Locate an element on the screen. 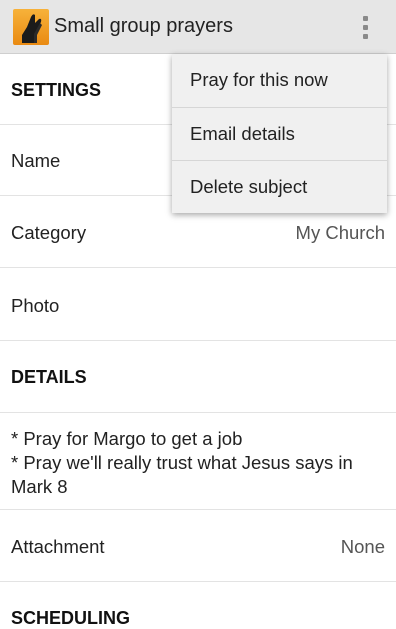 Image resolution: width=396 pixels, height=629 pixels. menu-item-label: Delete subject is located at coordinates (249, 186).